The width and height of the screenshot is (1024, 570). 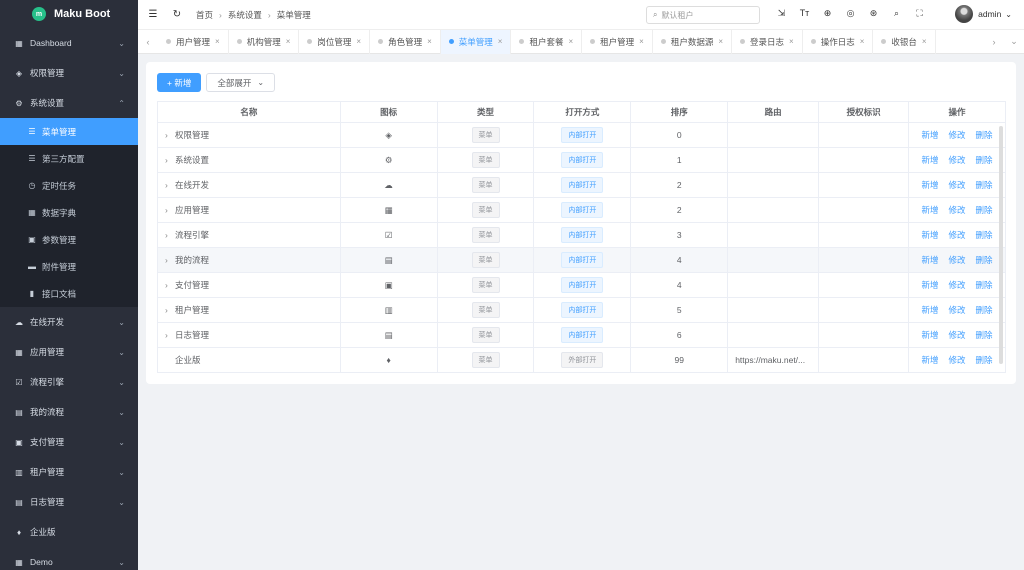 I want to click on sidebar-item: ♦ 企业版, so click(x=69, y=532).